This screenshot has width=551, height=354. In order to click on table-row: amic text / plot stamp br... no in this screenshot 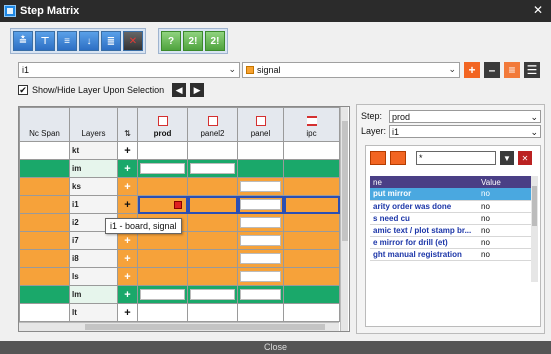, I will do `click(453, 230)`.